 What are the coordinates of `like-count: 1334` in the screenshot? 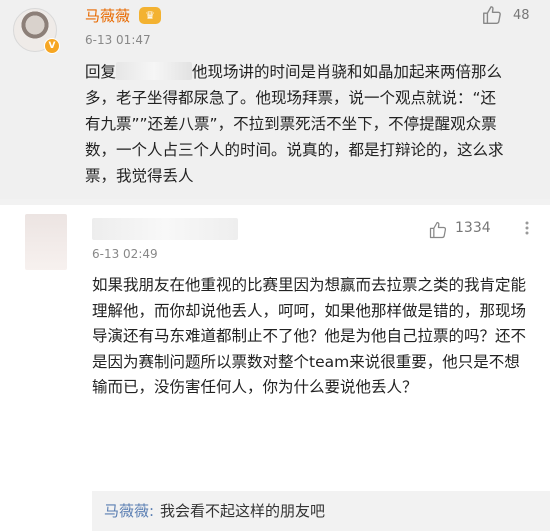 It's located at (473, 228).